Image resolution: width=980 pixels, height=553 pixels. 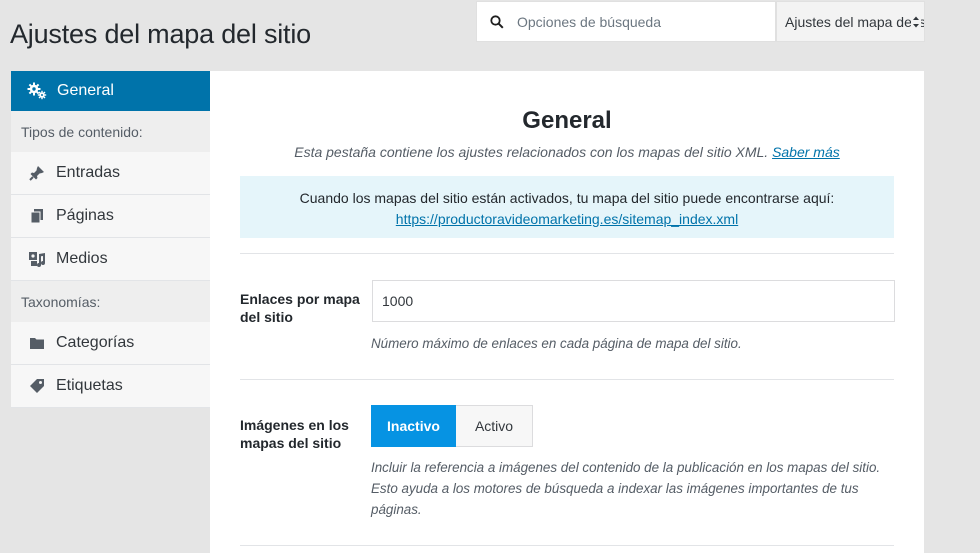 I want to click on folder-icon, so click(x=36, y=343).